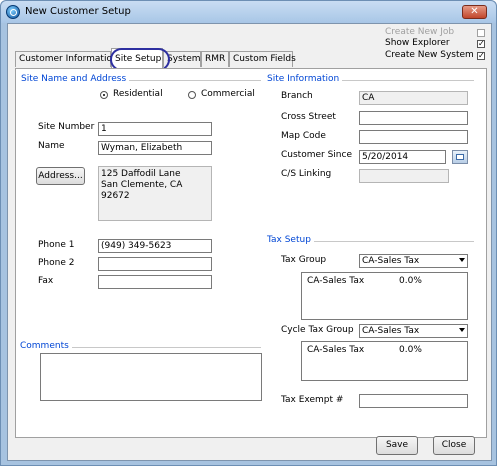 The height and width of the screenshot is (466, 497). What do you see at coordinates (56, 263) in the screenshot?
I see `phone2-label: Phone 2` at bounding box center [56, 263].